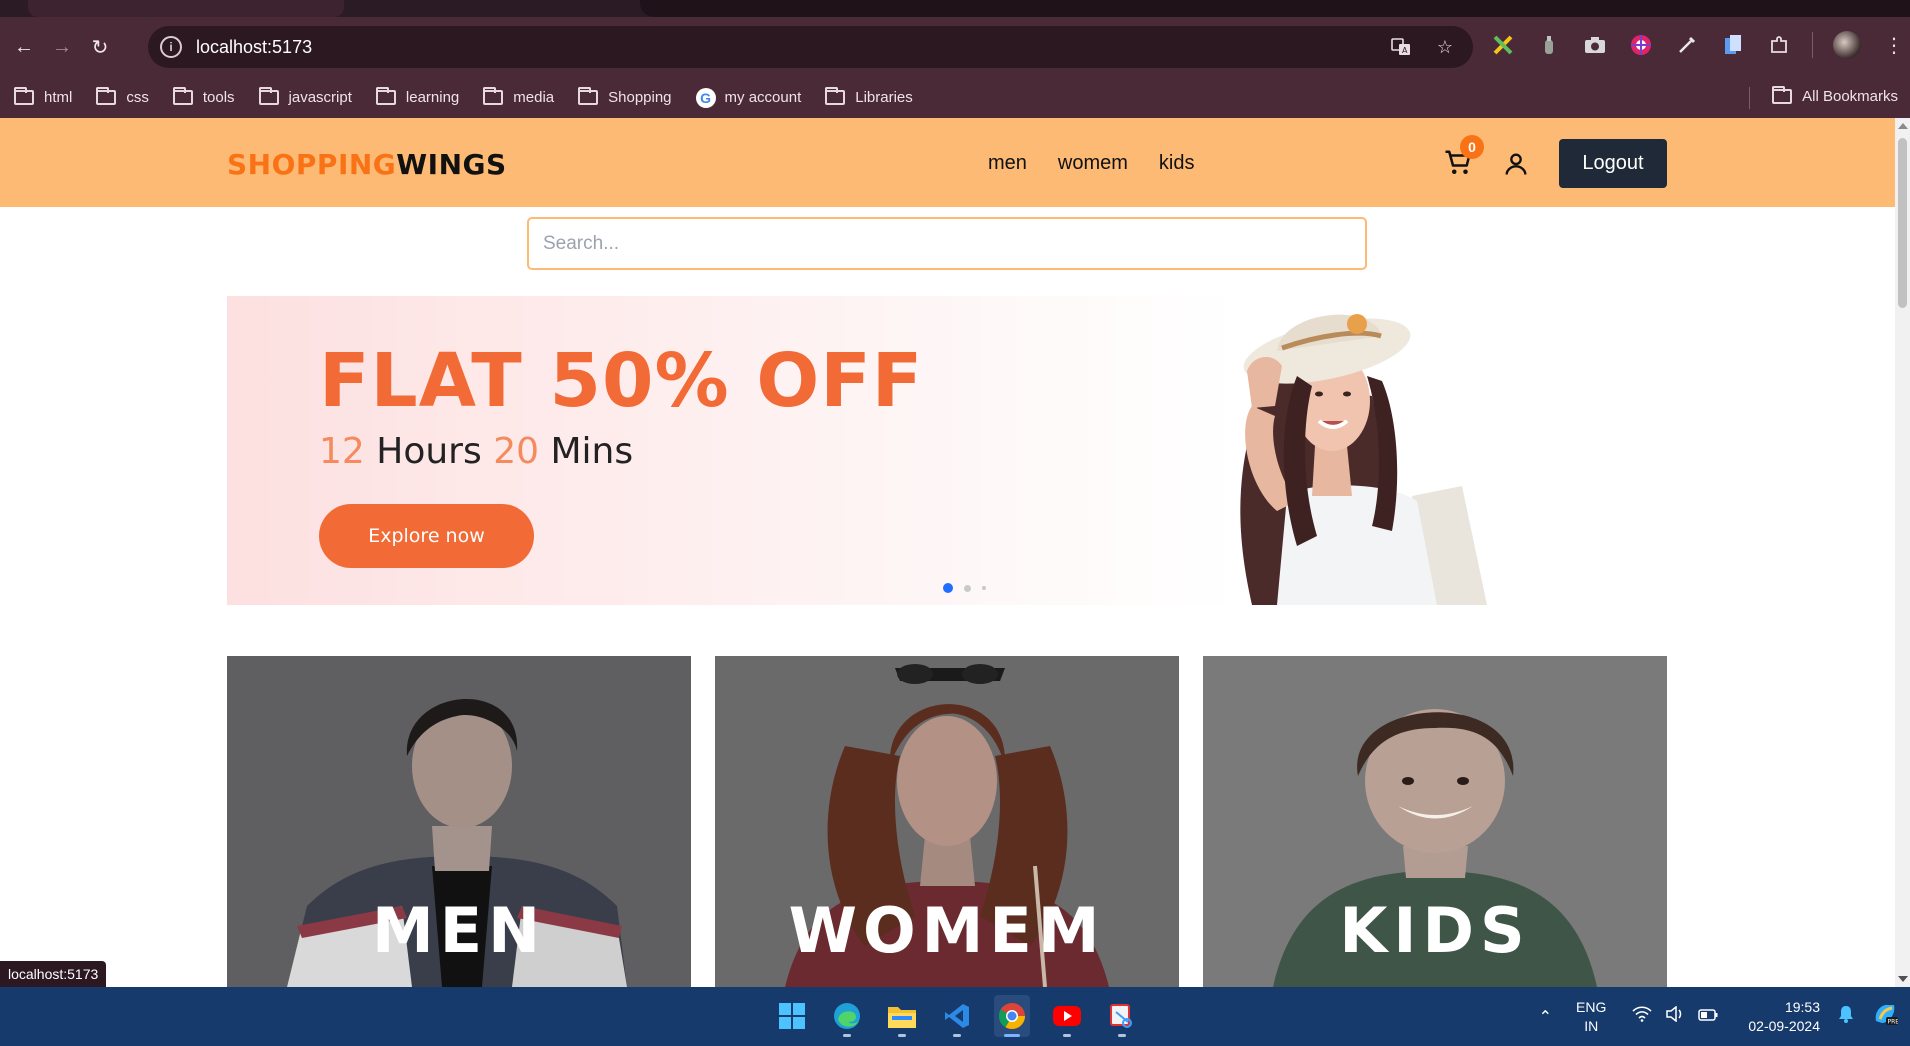 The height and width of the screenshot is (1046, 1910). Describe the element at coordinates (1675, 1016) in the screenshot. I see `volume-icon` at that location.